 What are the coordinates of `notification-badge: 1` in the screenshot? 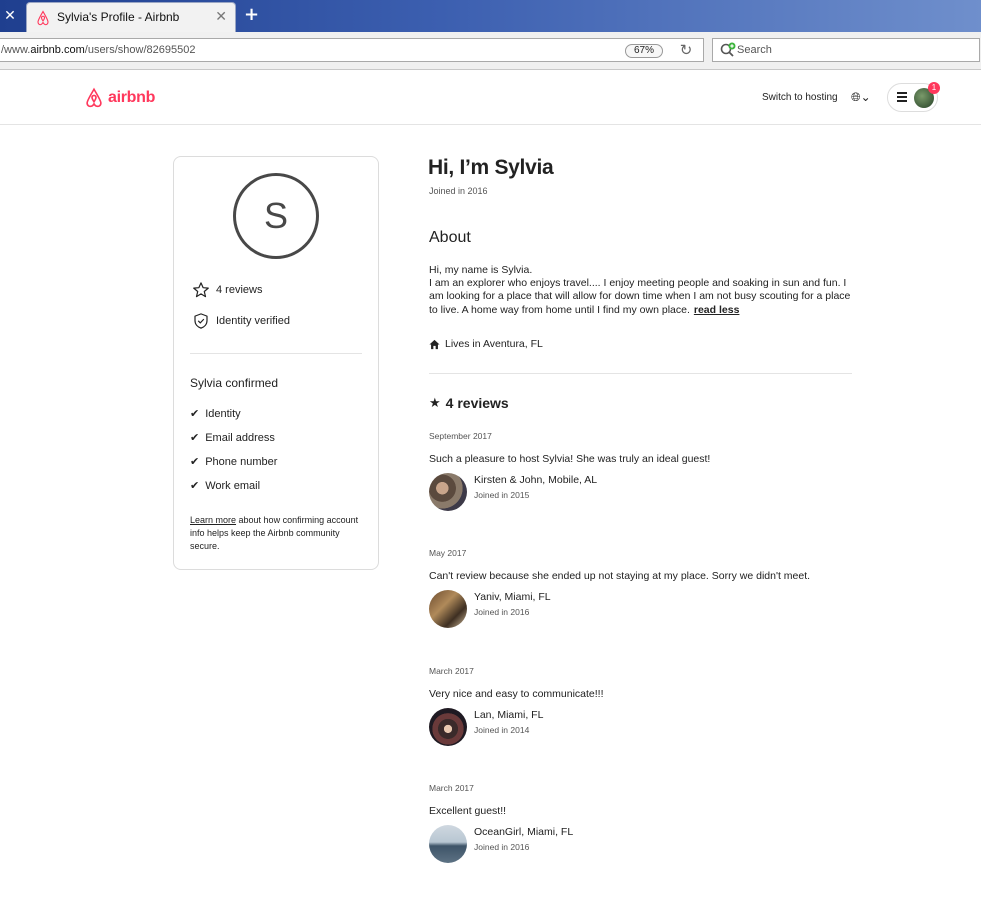 It's located at (934, 88).